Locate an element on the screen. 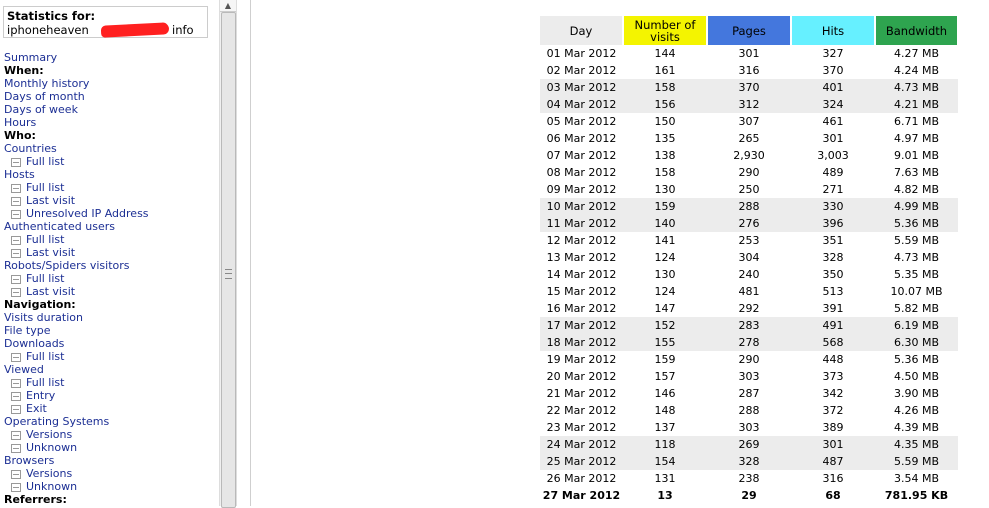  menu-link: Visits duration is located at coordinates (76, 317).